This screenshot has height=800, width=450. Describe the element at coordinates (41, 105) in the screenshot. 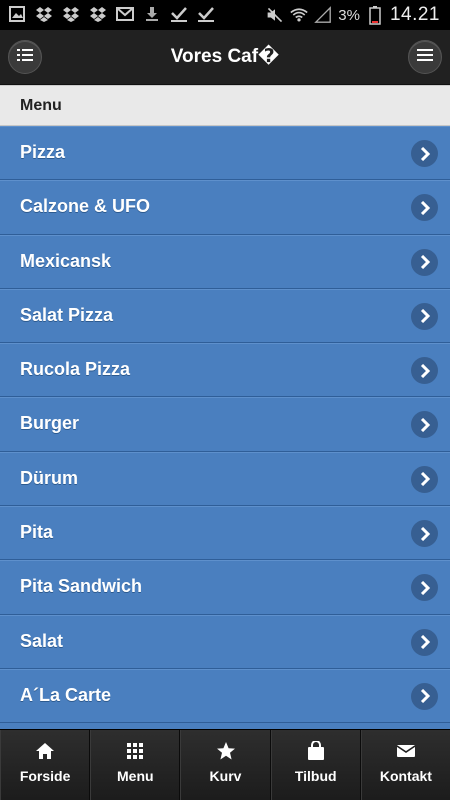

I see `list-divider-label: Menu` at that location.